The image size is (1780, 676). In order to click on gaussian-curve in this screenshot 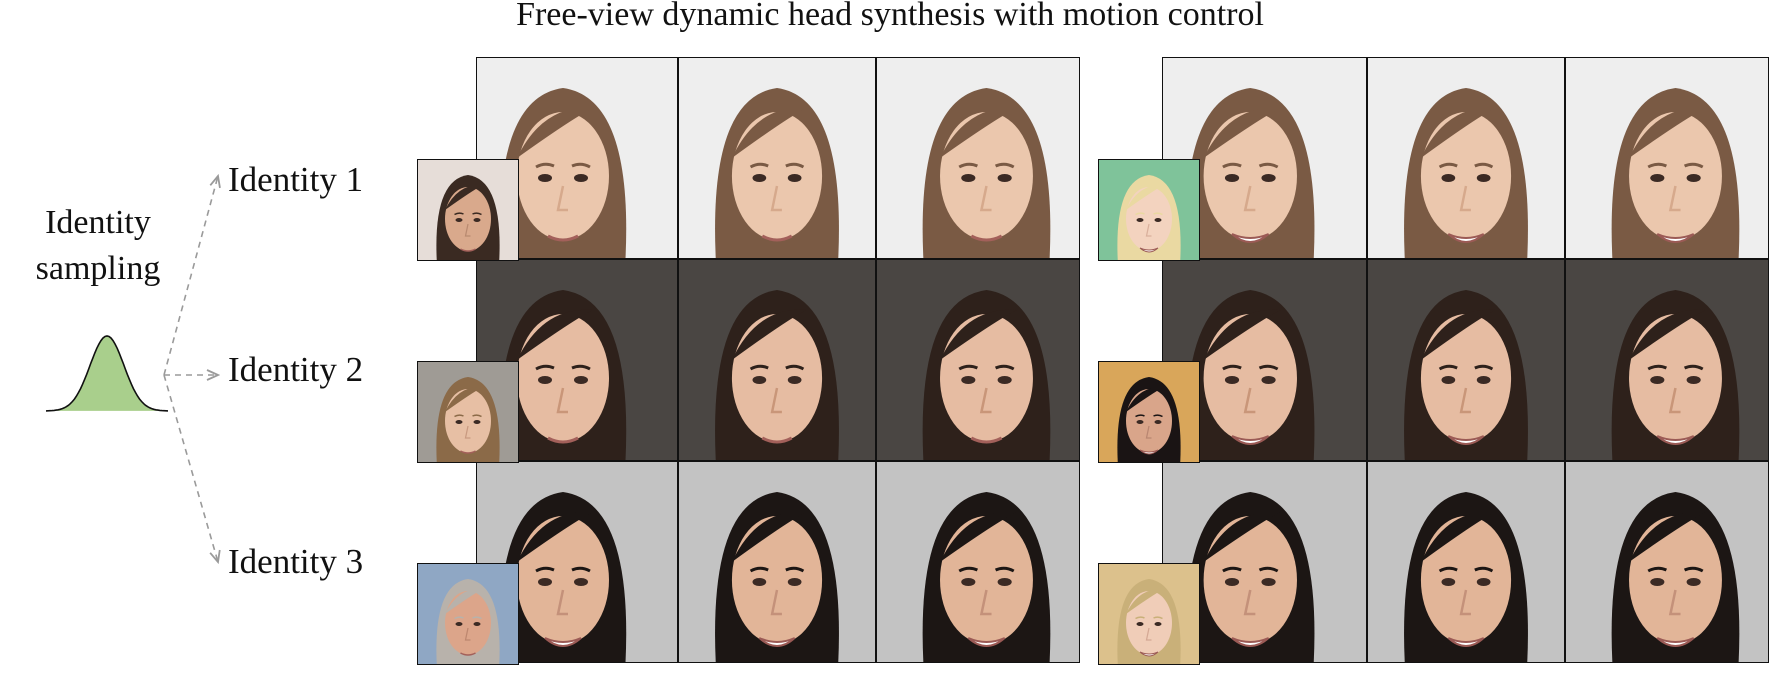, I will do `click(107, 373)`.